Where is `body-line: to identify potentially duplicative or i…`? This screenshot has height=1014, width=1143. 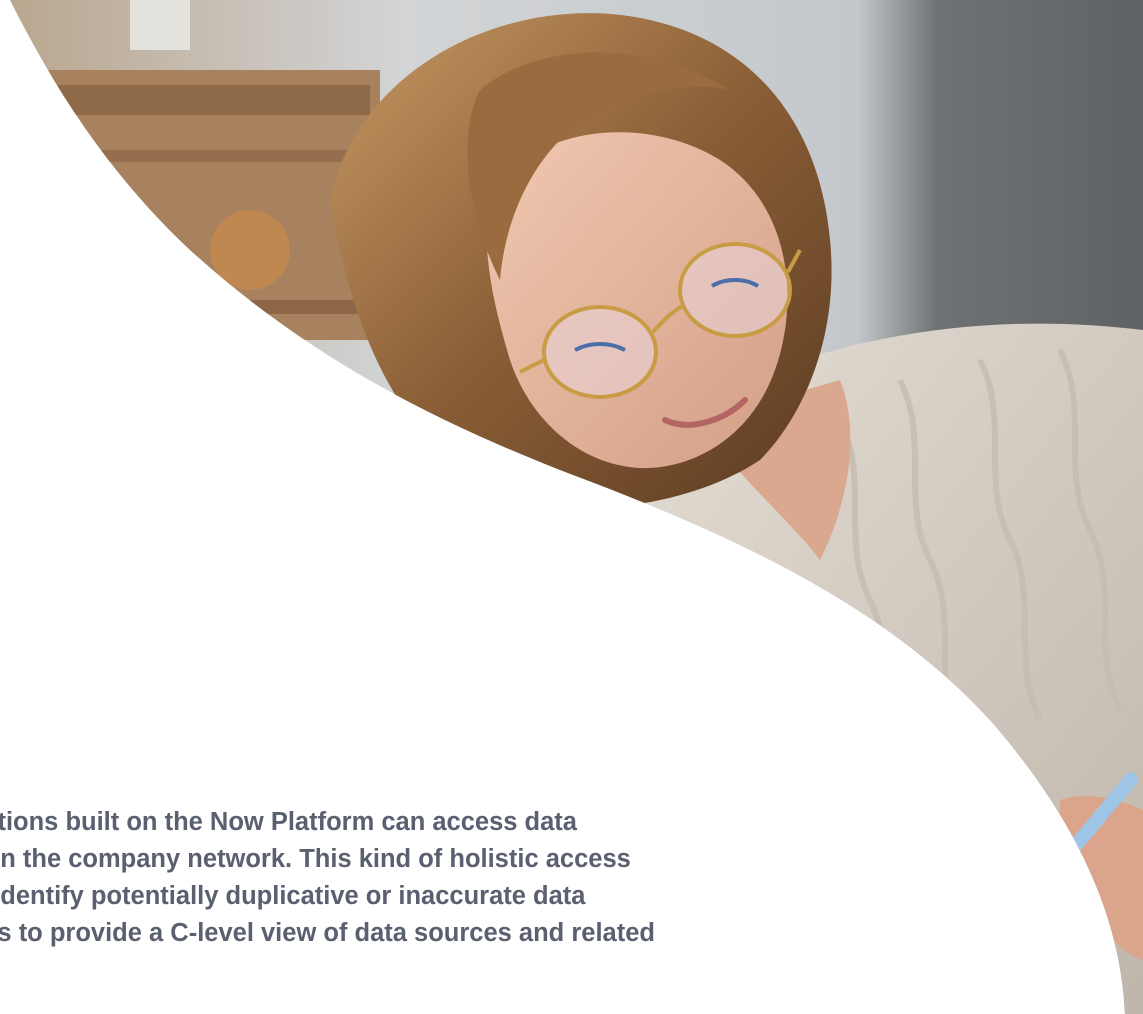 body-line: to identify potentially duplicative or i… is located at coordinates (293, 896).